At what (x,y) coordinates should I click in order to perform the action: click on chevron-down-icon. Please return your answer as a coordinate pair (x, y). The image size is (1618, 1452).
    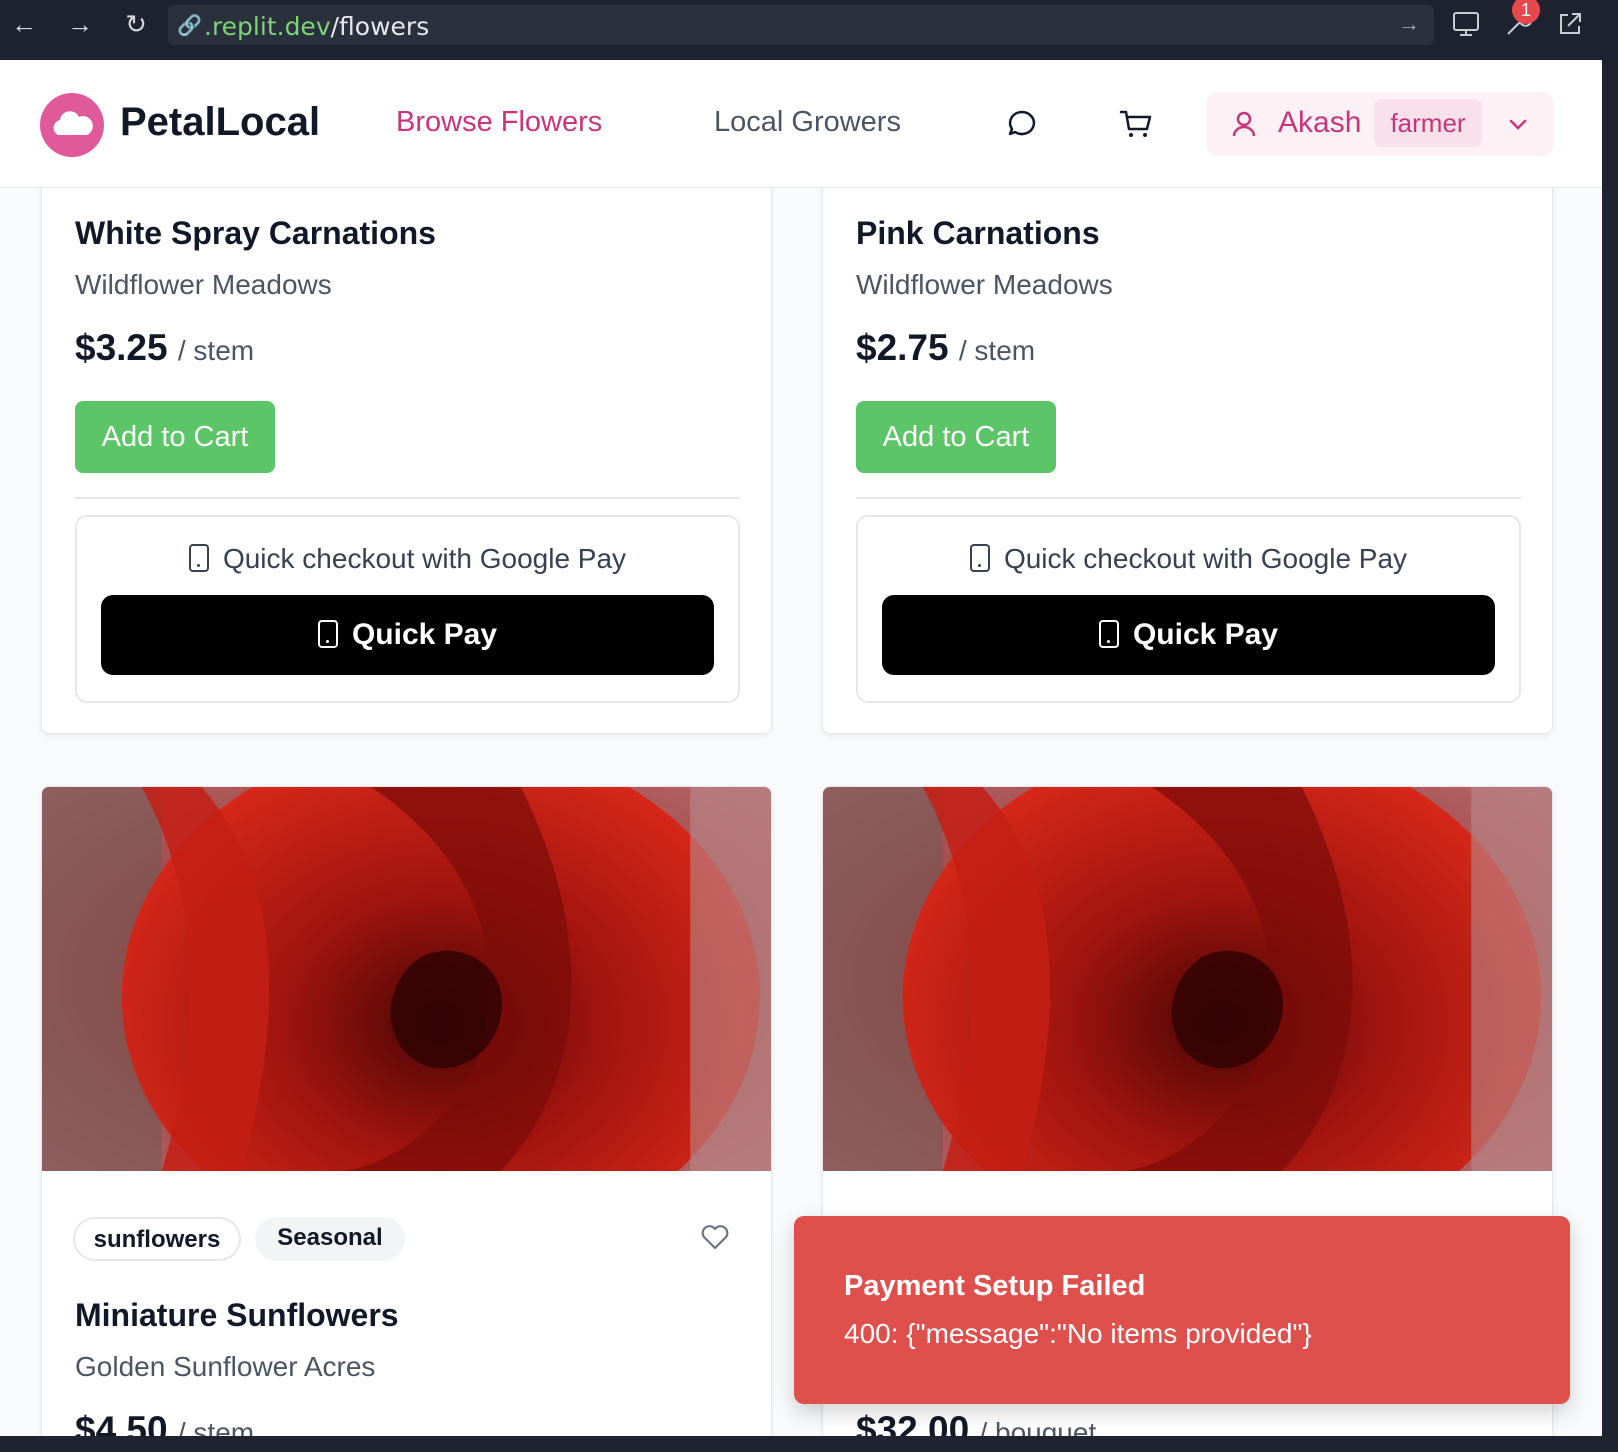
    Looking at the image, I should click on (1518, 124).